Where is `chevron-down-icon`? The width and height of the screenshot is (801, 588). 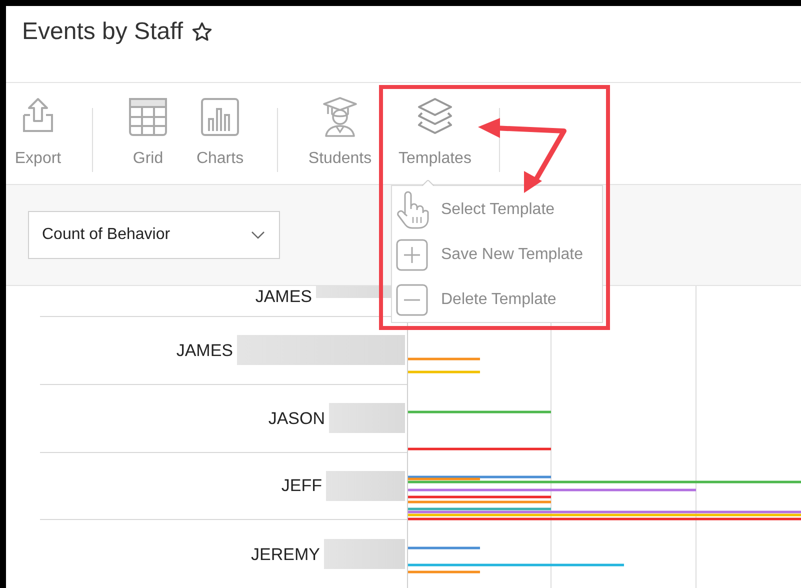
chevron-down-icon is located at coordinates (258, 235).